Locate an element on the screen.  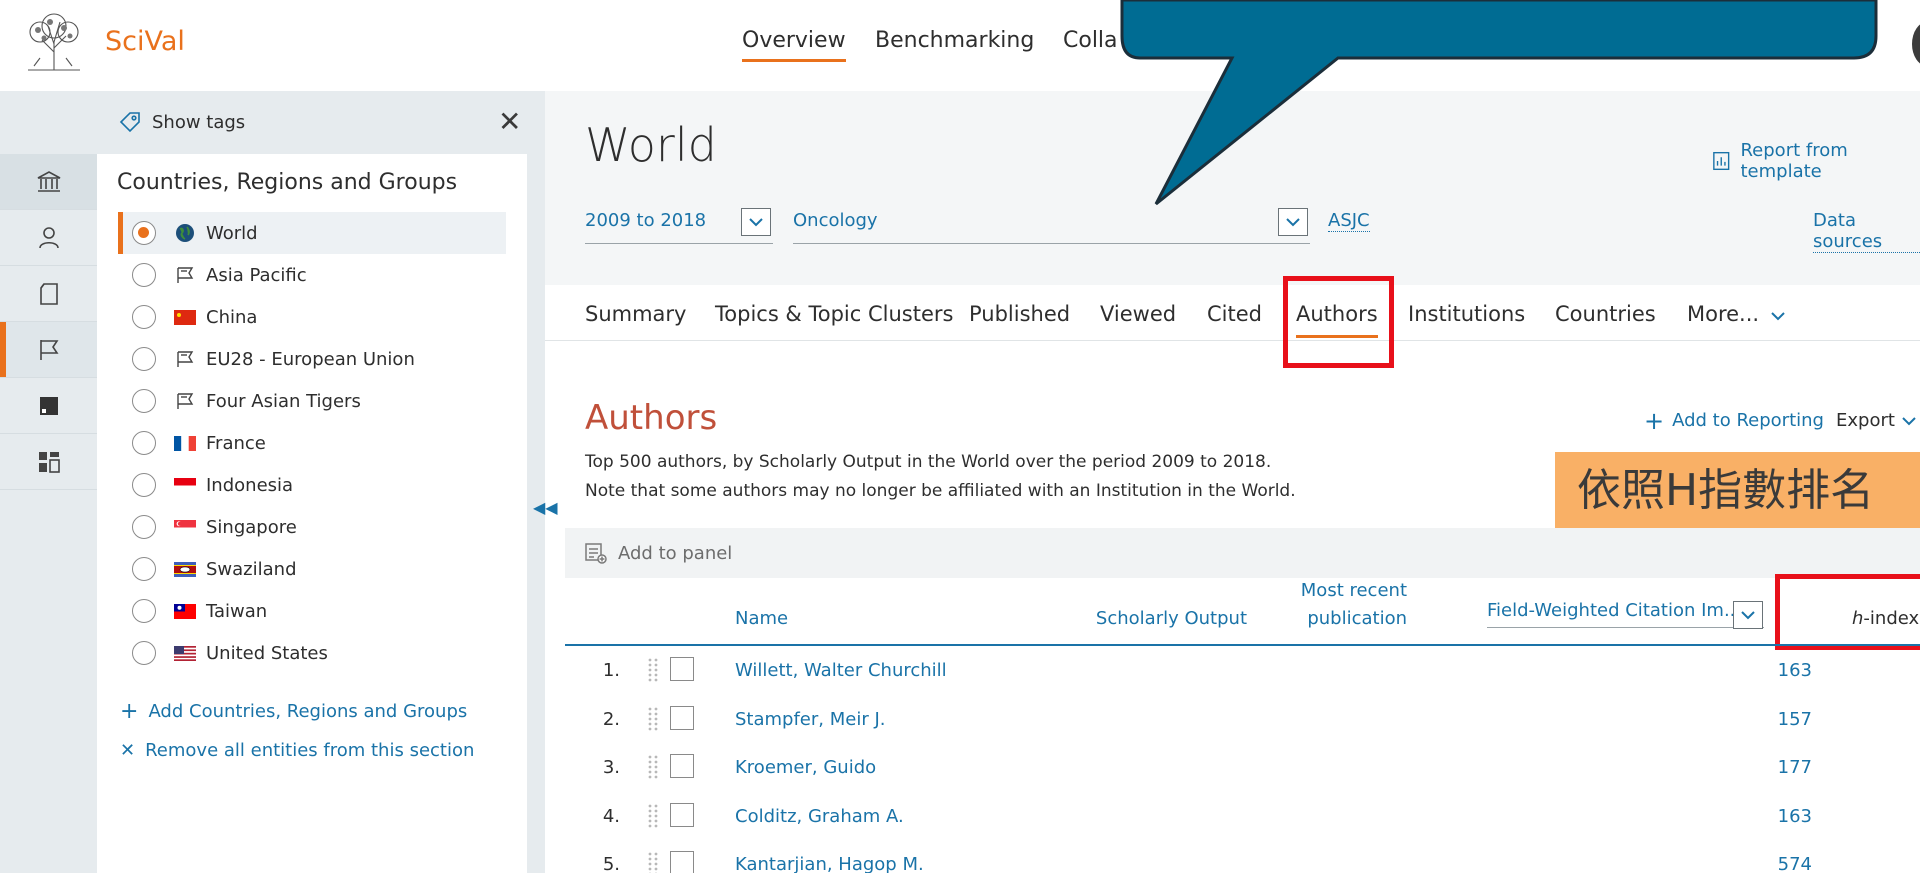
entity-row-swaziland: Swaziland is located at coordinates (312, 569).